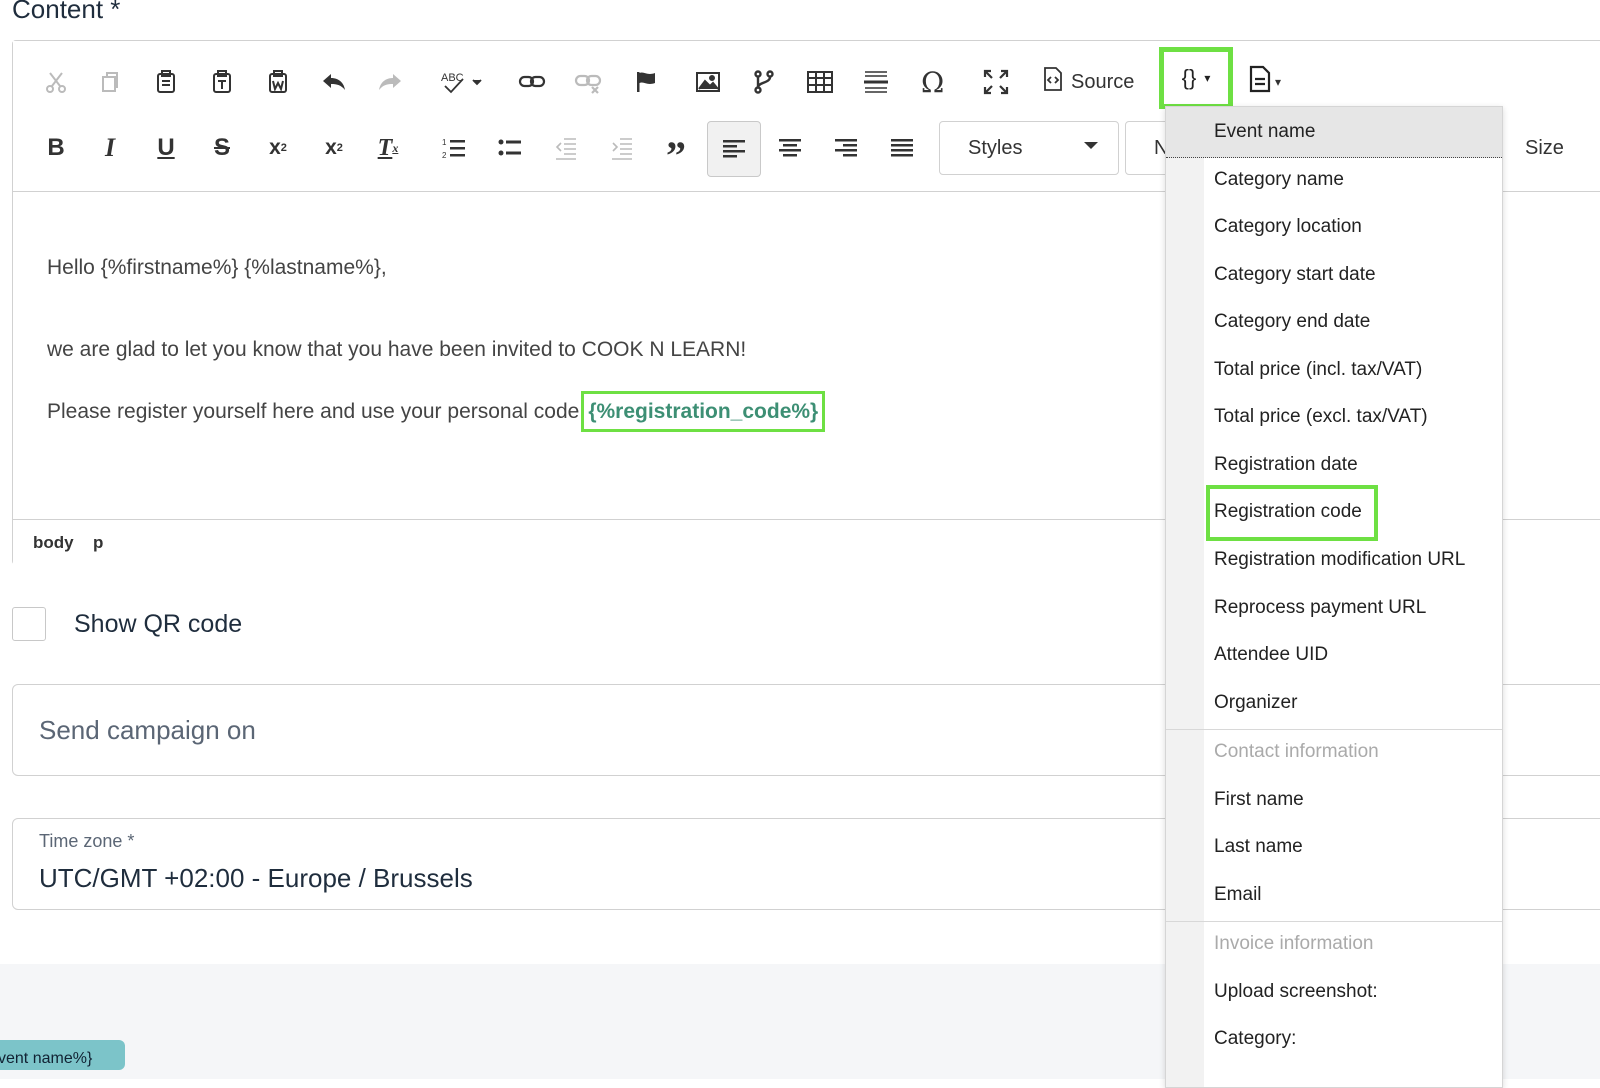 Image resolution: width=1600 pixels, height=1088 pixels. Describe the element at coordinates (147, 730) in the screenshot. I see `send-campaign-placeholder: Send campaign on` at that location.